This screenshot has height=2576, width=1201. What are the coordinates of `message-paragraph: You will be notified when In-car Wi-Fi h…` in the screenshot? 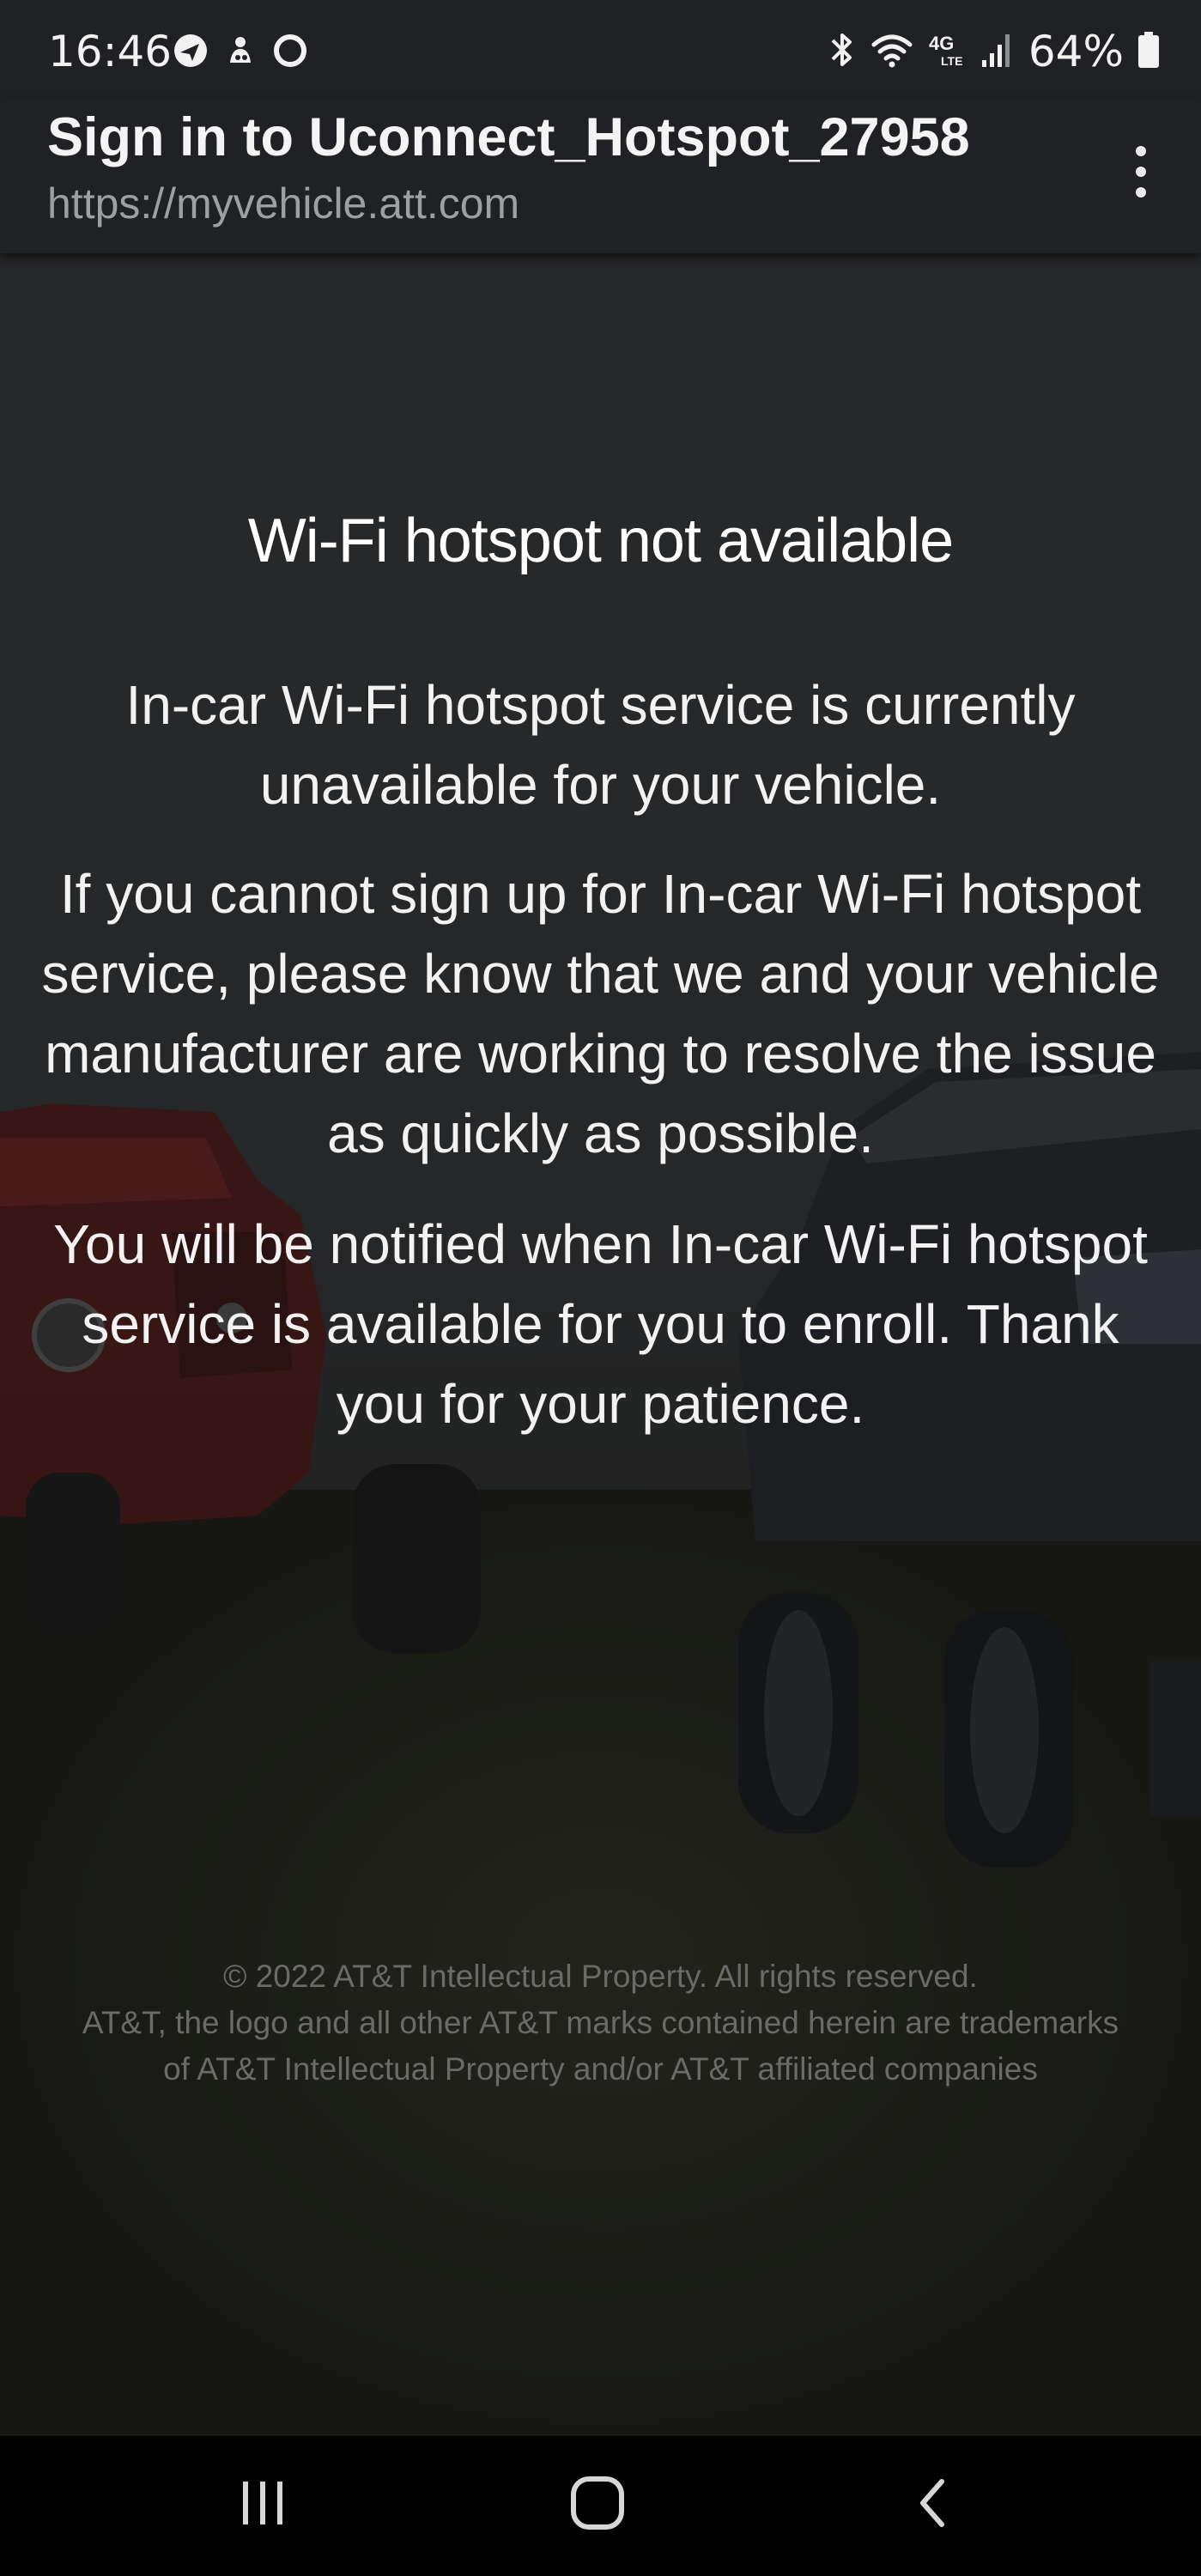 It's located at (601, 1324).